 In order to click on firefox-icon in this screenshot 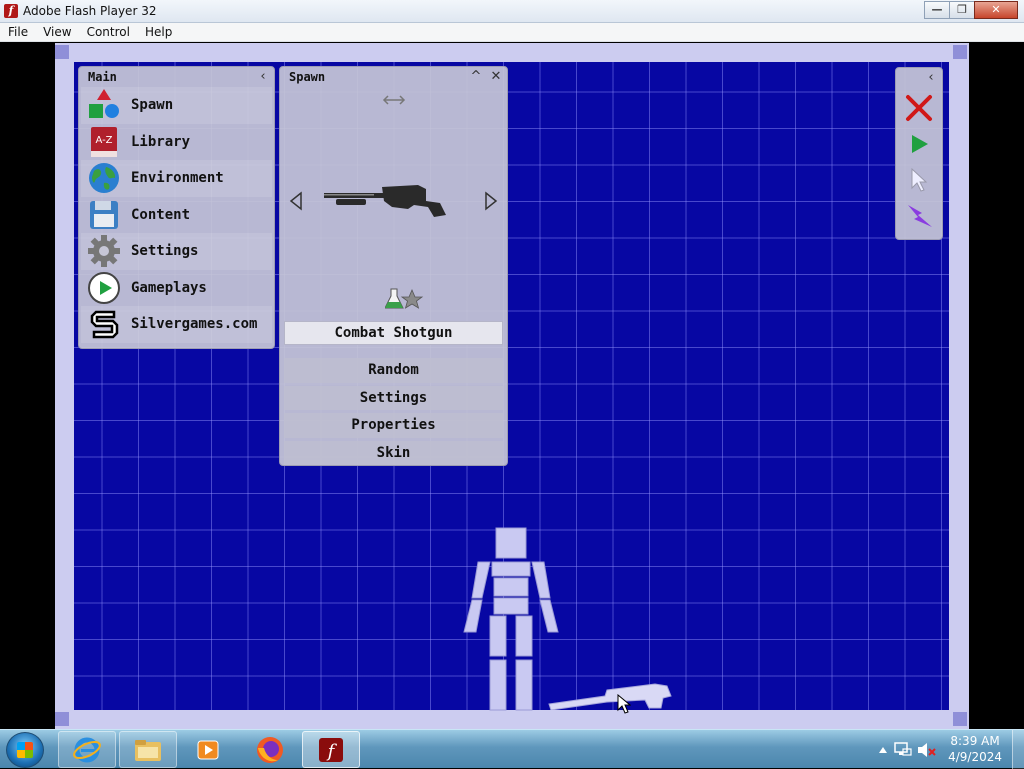, I will do `click(270, 749)`.